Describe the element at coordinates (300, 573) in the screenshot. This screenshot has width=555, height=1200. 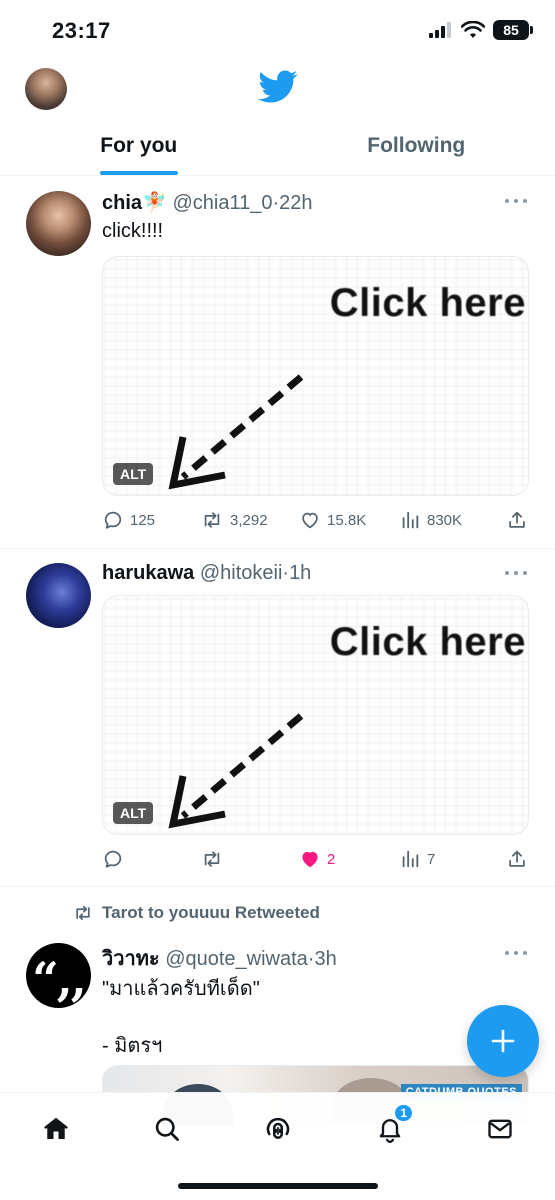
I see `tweet-timestamp: 1h` at that location.